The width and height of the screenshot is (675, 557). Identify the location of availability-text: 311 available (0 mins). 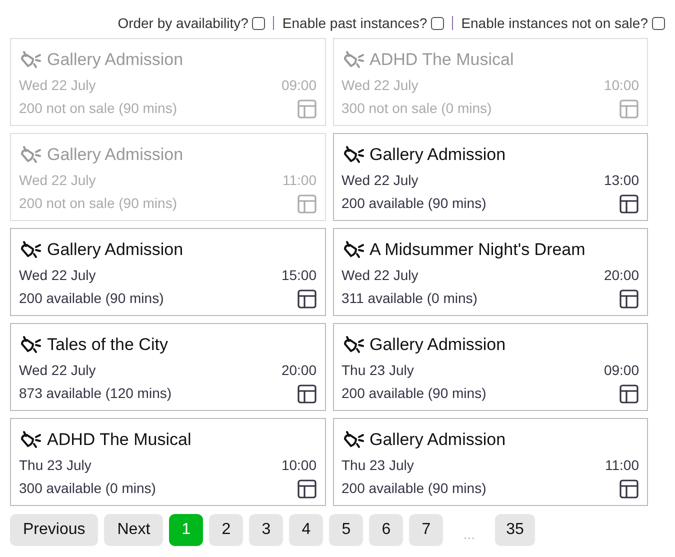
(410, 298).